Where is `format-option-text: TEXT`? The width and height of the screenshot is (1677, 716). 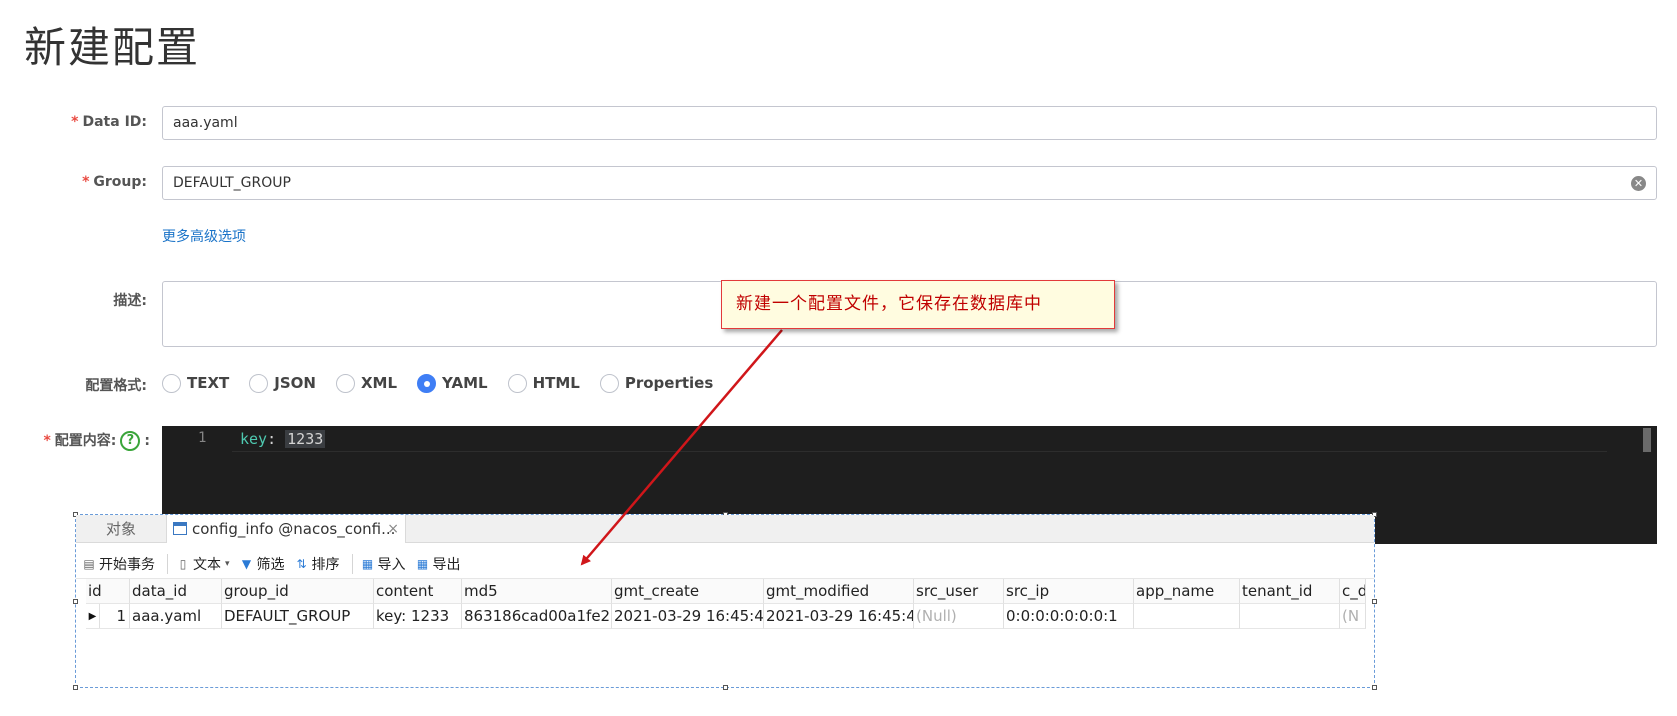
format-option-text: TEXT is located at coordinates (195, 383).